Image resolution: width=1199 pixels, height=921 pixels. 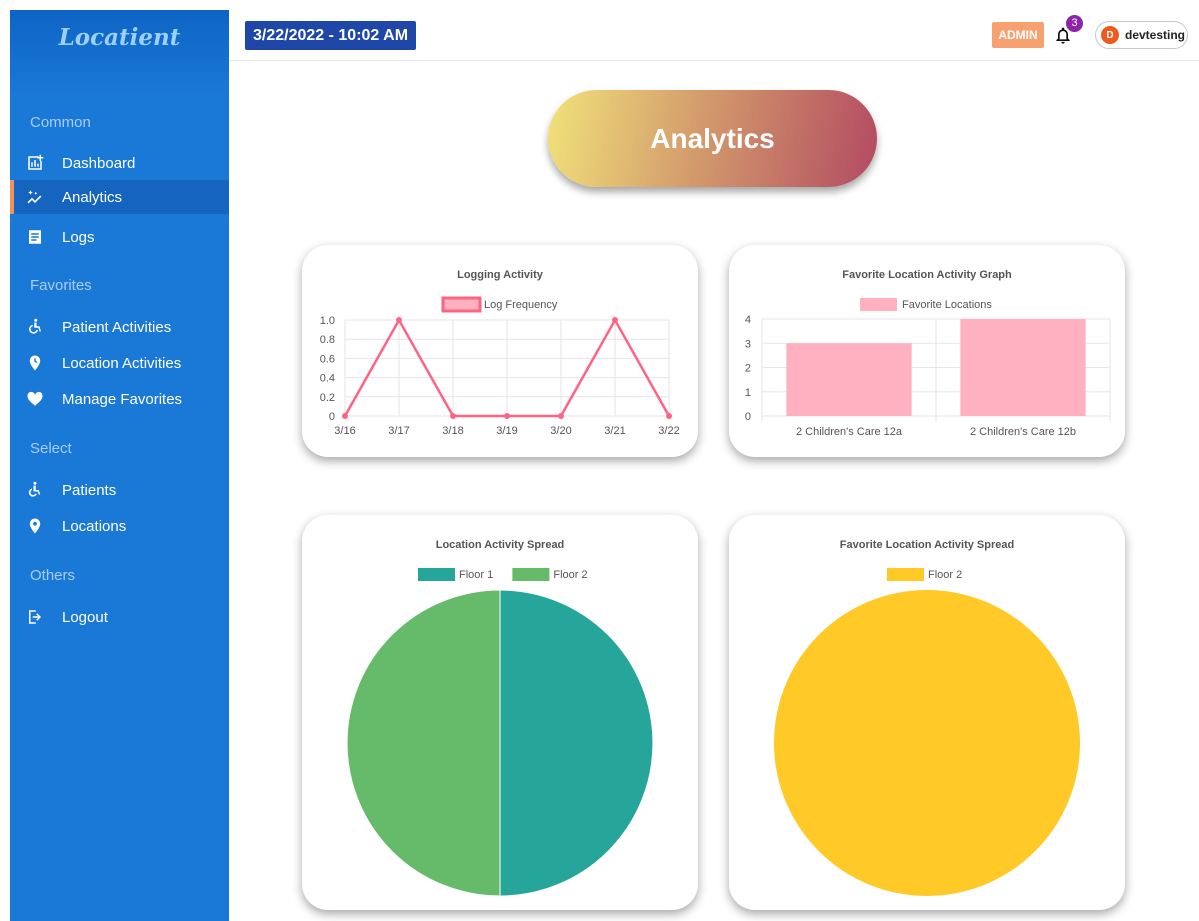 I want to click on section-common-title: Common, so click(x=60, y=122).